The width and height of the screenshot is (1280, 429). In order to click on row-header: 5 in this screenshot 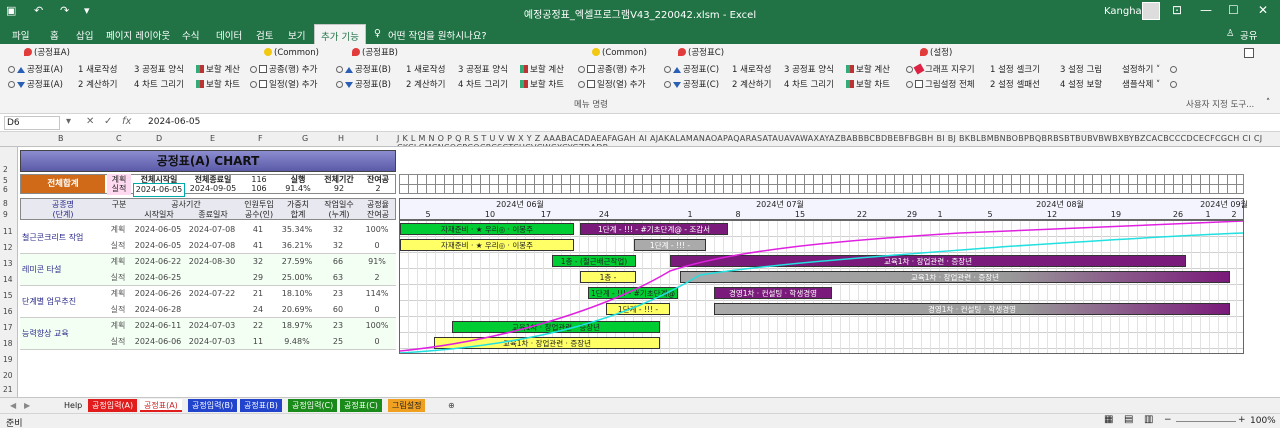, I will do `click(5, 180)`.